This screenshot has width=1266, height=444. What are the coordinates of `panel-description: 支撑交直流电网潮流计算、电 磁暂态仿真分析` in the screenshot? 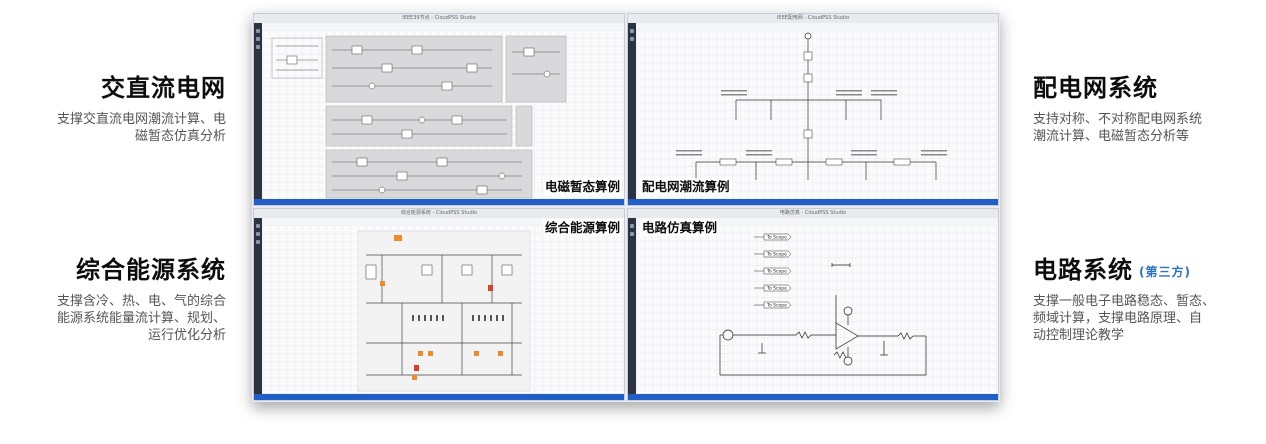 It's located at (118, 128).